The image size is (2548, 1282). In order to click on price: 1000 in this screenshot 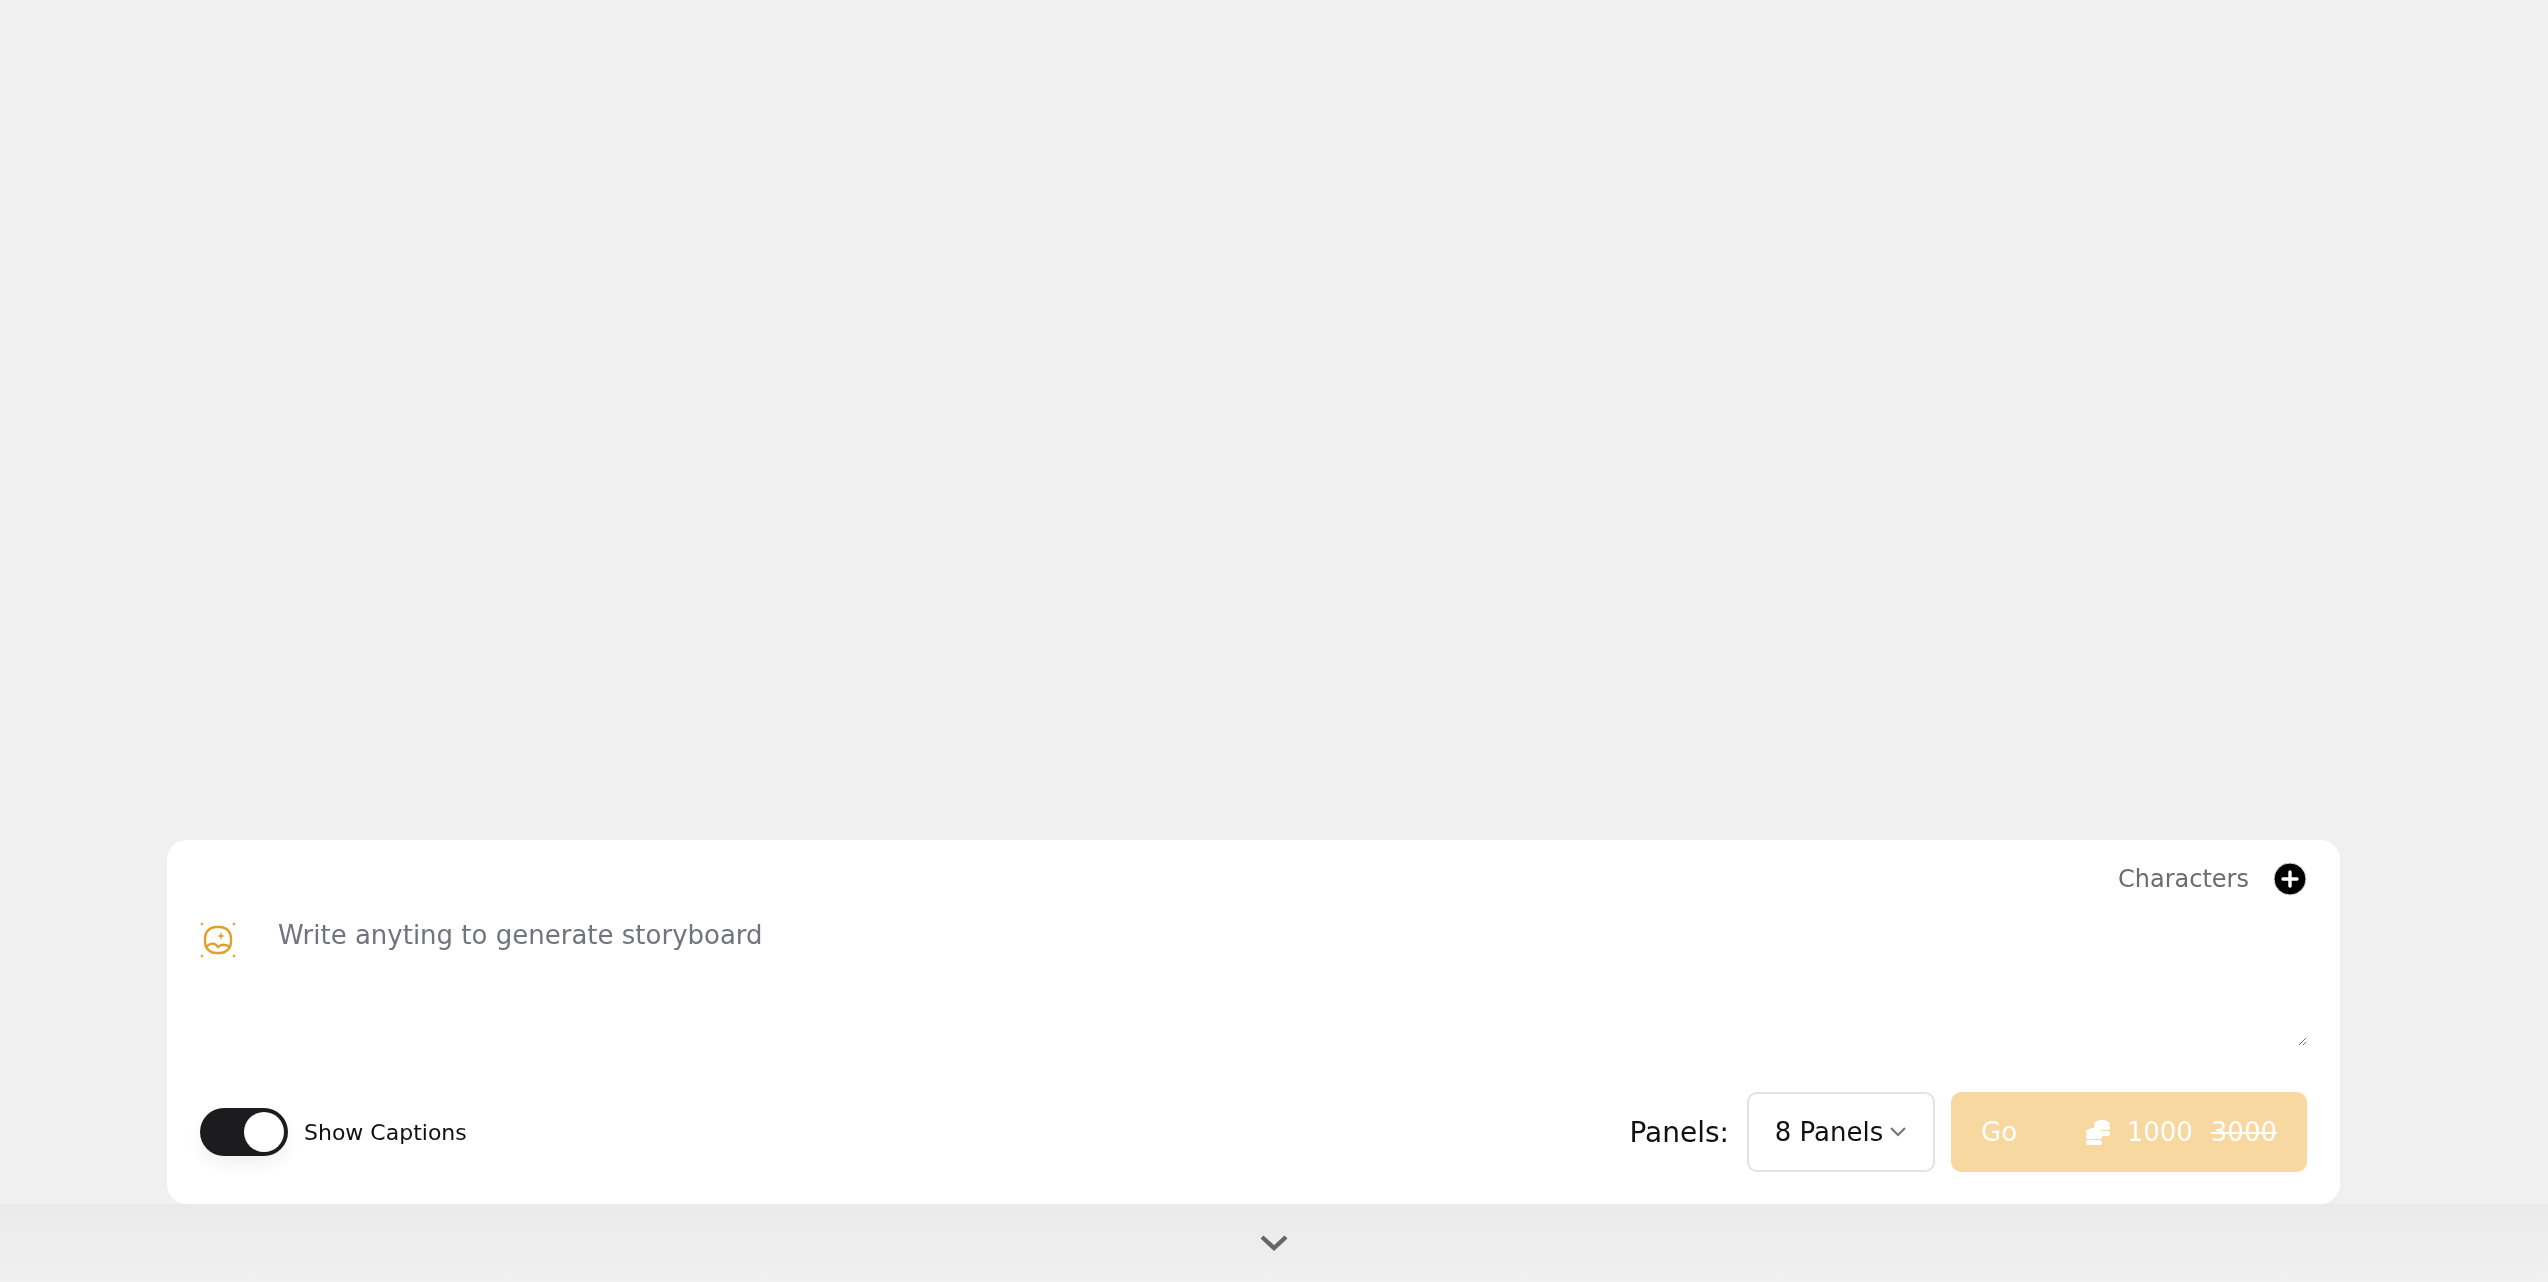, I will do `click(2159, 1132)`.